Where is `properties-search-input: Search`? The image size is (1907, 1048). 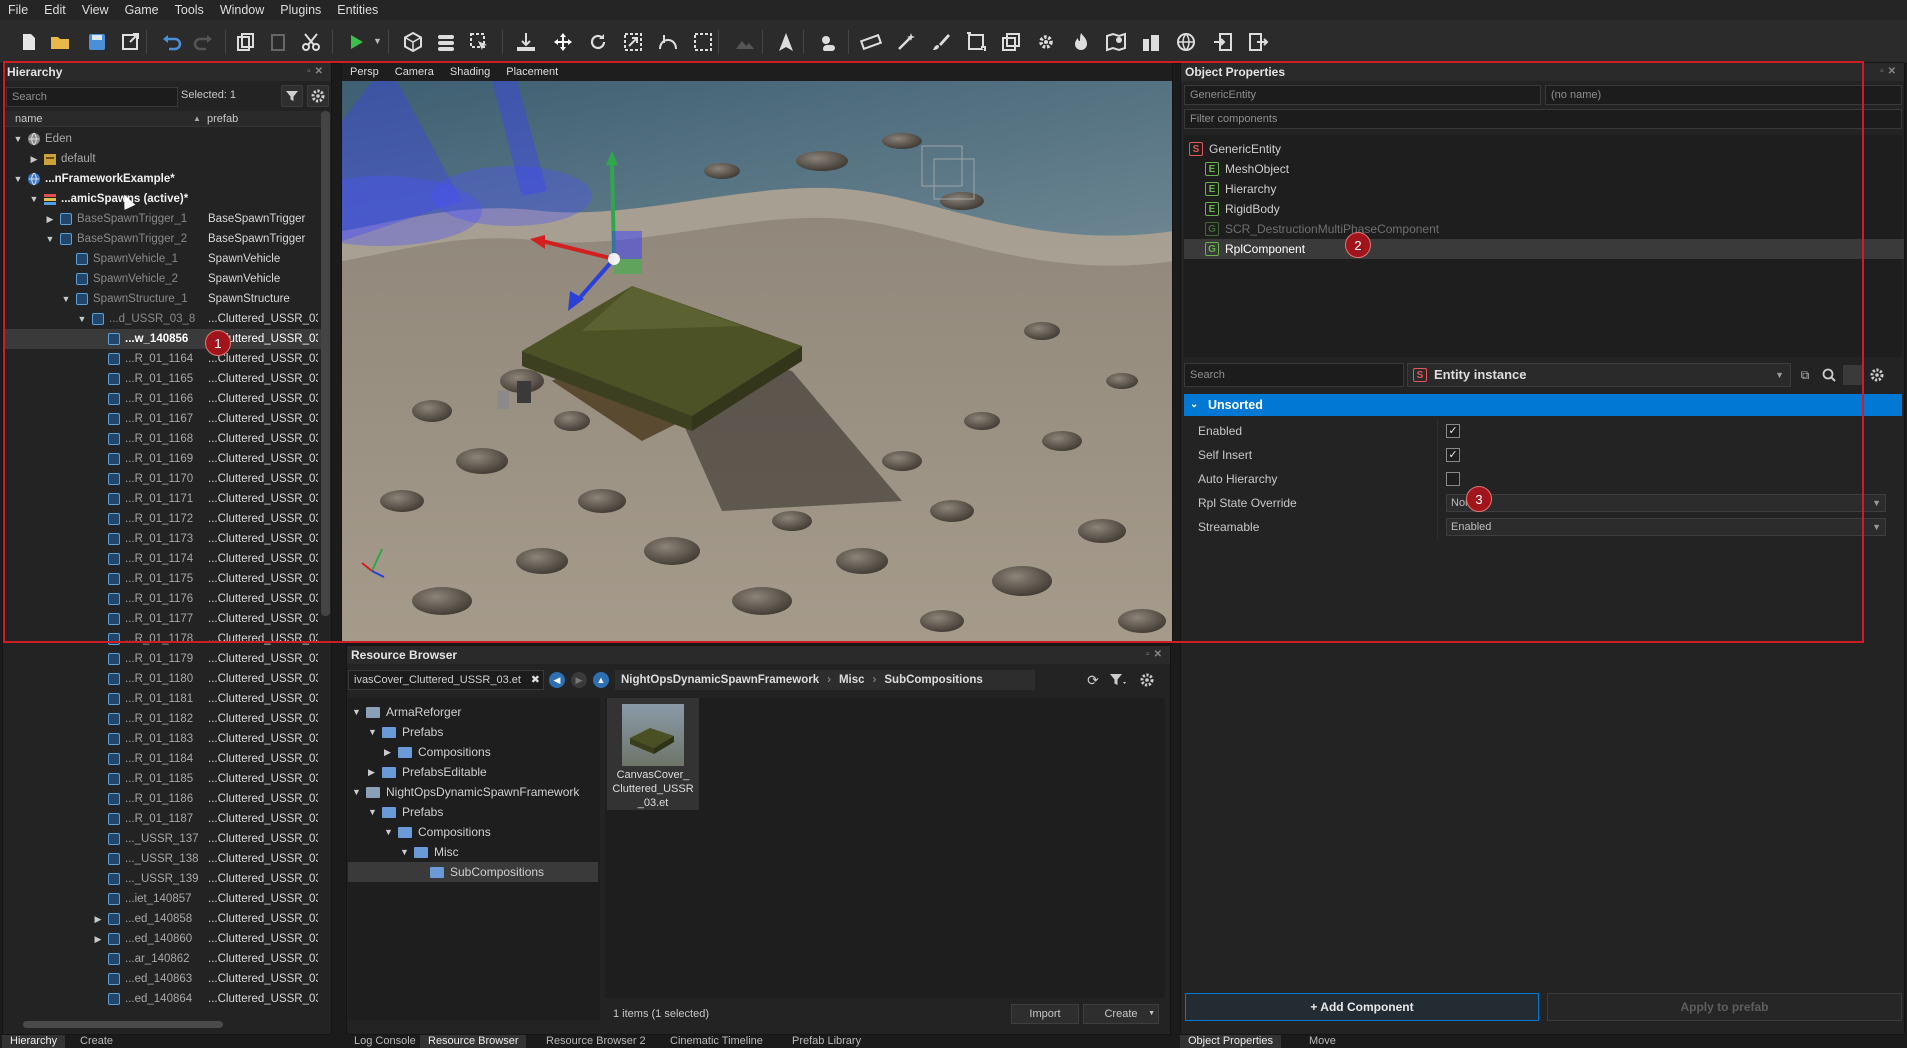 properties-search-input: Search is located at coordinates (1294, 375).